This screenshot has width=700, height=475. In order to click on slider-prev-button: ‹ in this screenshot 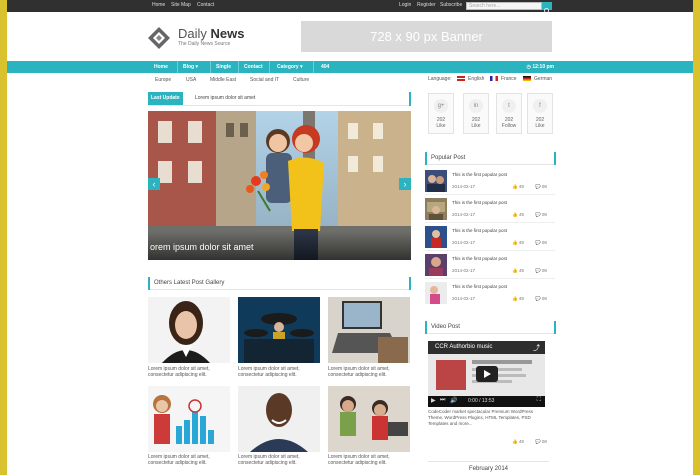, I will do `click(154, 184)`.